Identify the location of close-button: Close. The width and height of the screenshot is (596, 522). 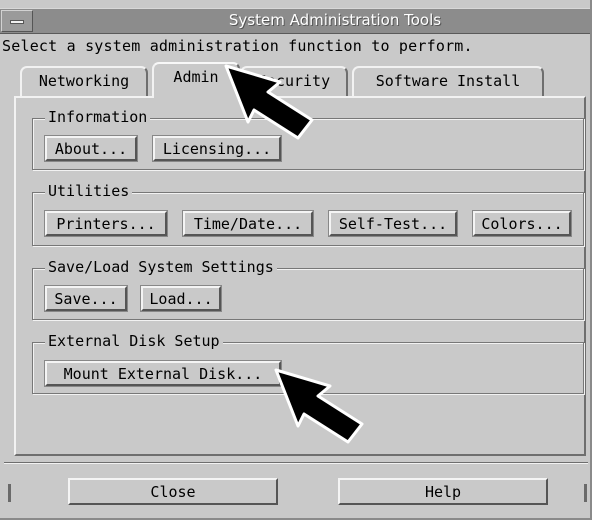
(173, 491).